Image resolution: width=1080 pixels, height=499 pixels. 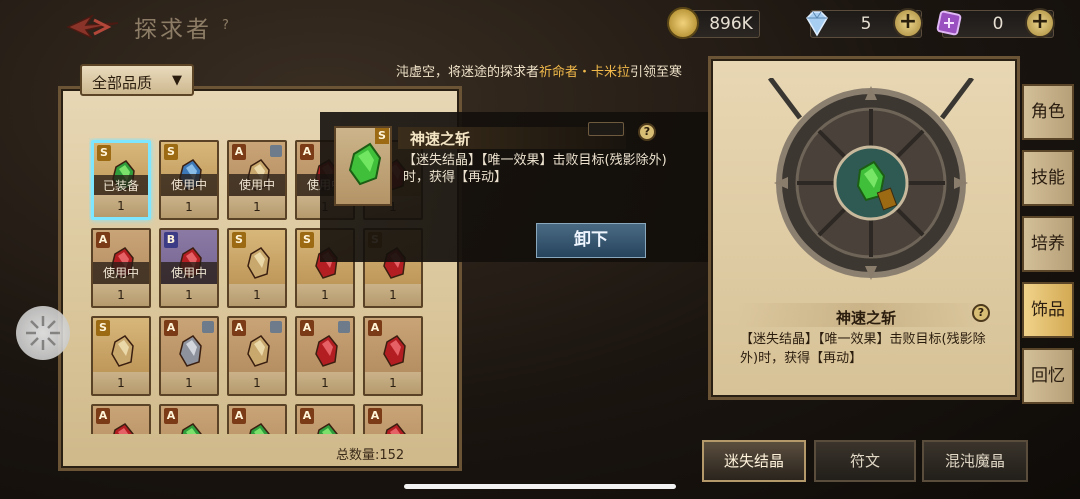 I want to click on inventory-item-card: S 使用中 1, so click(x=189, y=180).